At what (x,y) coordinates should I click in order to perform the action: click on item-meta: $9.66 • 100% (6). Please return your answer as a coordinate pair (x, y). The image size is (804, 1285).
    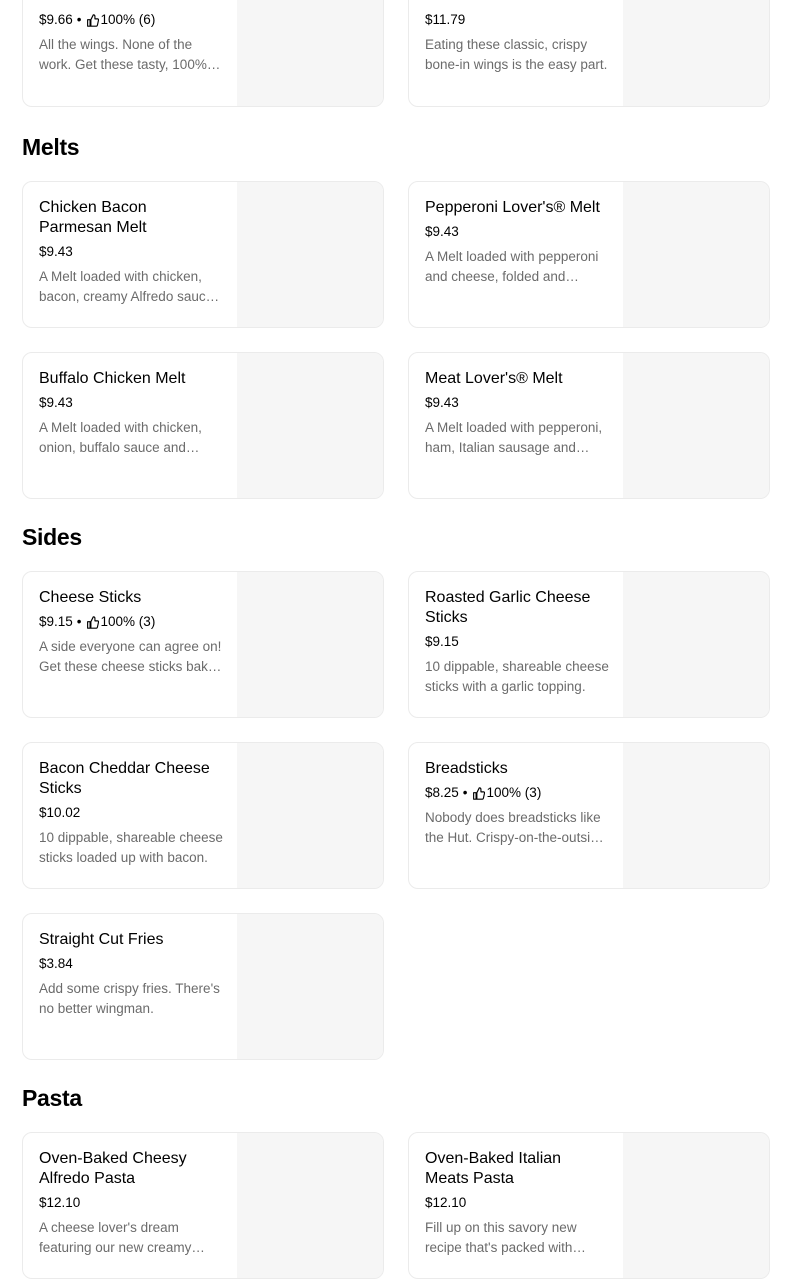
    Looking at the image, I should click on (131, 20).